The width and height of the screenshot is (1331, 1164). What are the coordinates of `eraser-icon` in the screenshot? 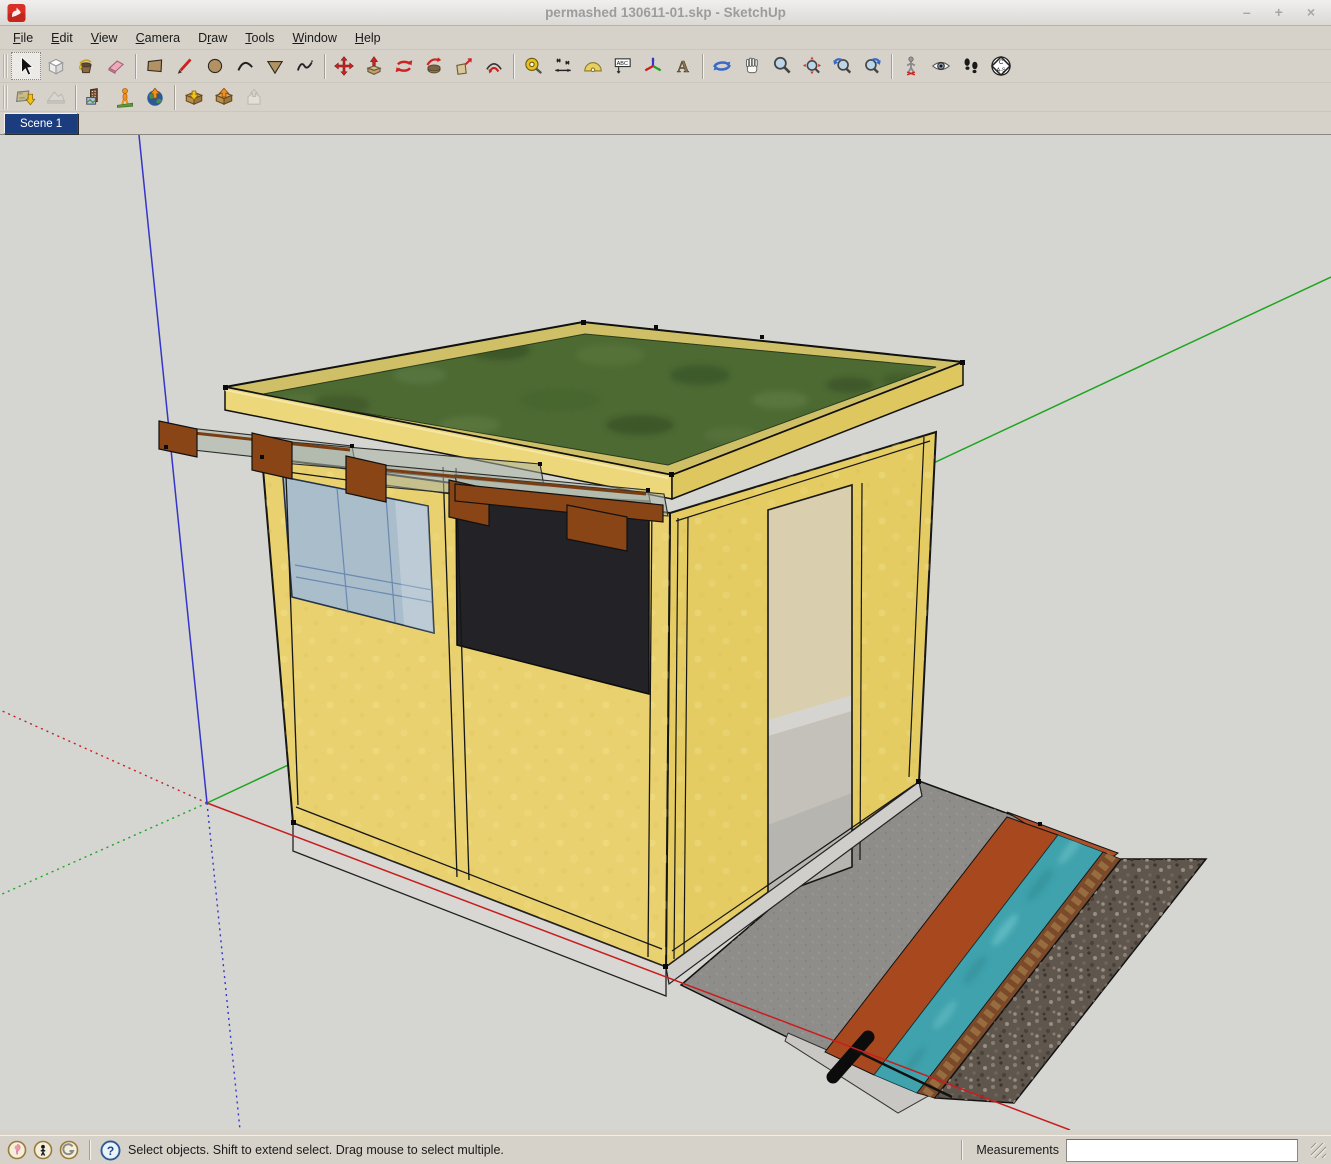 It's located at (116, 67).